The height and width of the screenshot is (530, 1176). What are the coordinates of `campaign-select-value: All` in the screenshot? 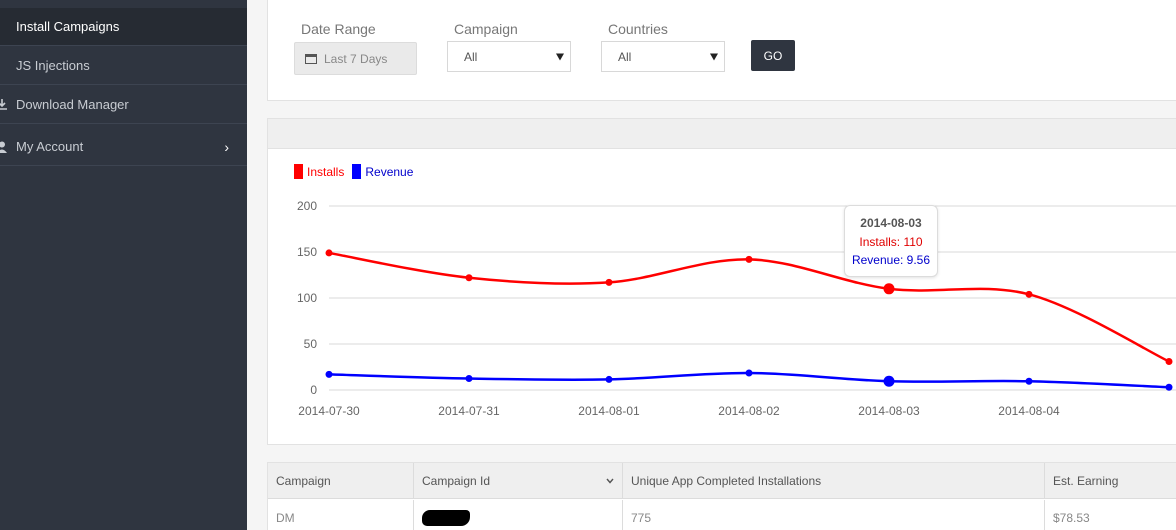 It's located at (471, 56).